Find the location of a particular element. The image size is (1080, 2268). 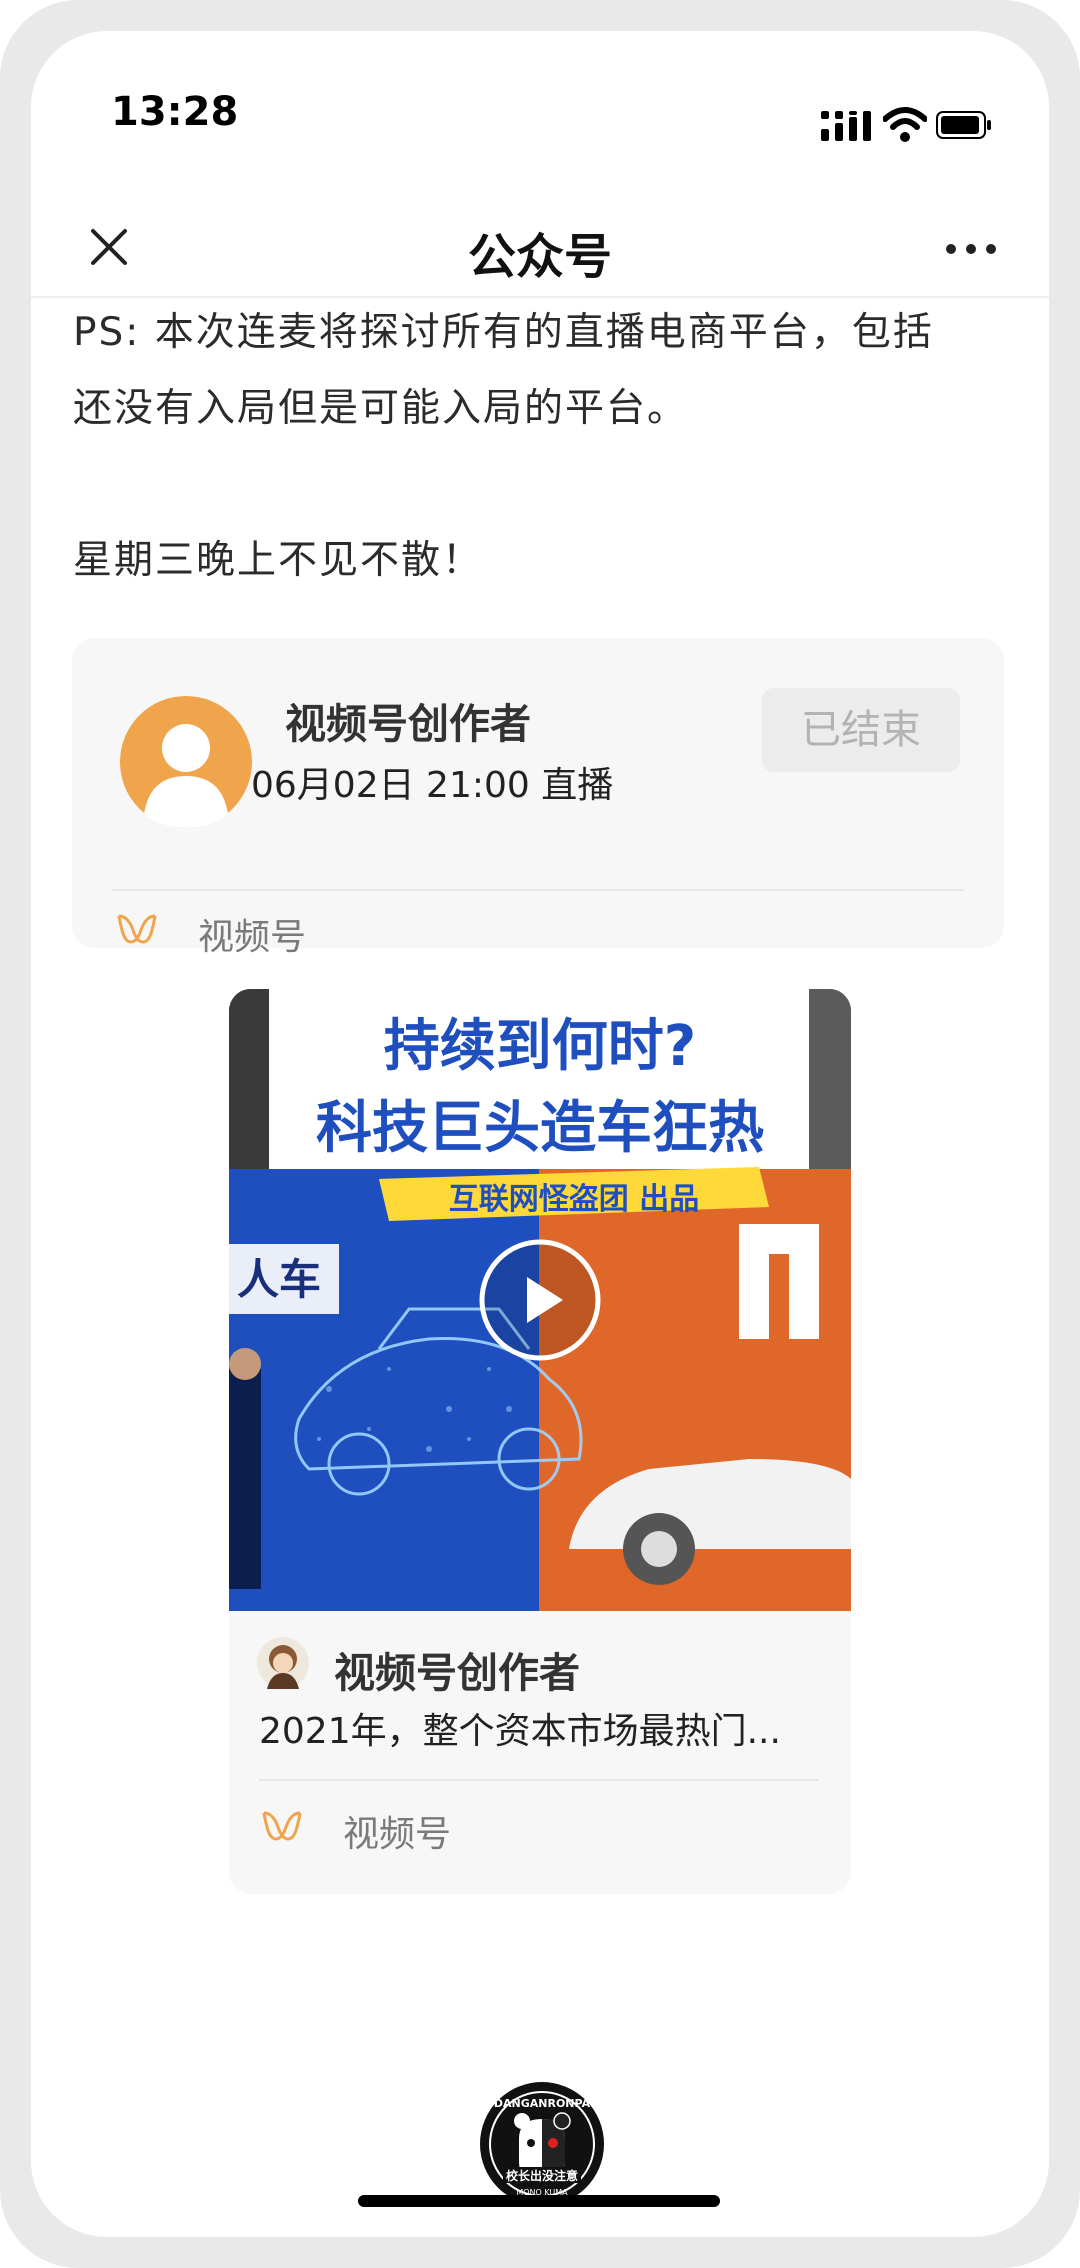

live-schedule: 06月02日 21:00 直播 is located at coordinates (432, 785).